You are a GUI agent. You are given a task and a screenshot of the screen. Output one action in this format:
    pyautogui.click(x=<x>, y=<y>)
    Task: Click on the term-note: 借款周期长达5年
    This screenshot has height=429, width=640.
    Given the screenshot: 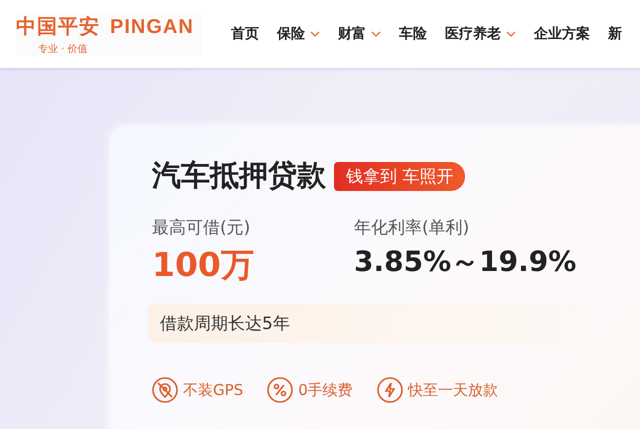 What is the action you would take?
    pyautogui.click(x=365, y=323)
    